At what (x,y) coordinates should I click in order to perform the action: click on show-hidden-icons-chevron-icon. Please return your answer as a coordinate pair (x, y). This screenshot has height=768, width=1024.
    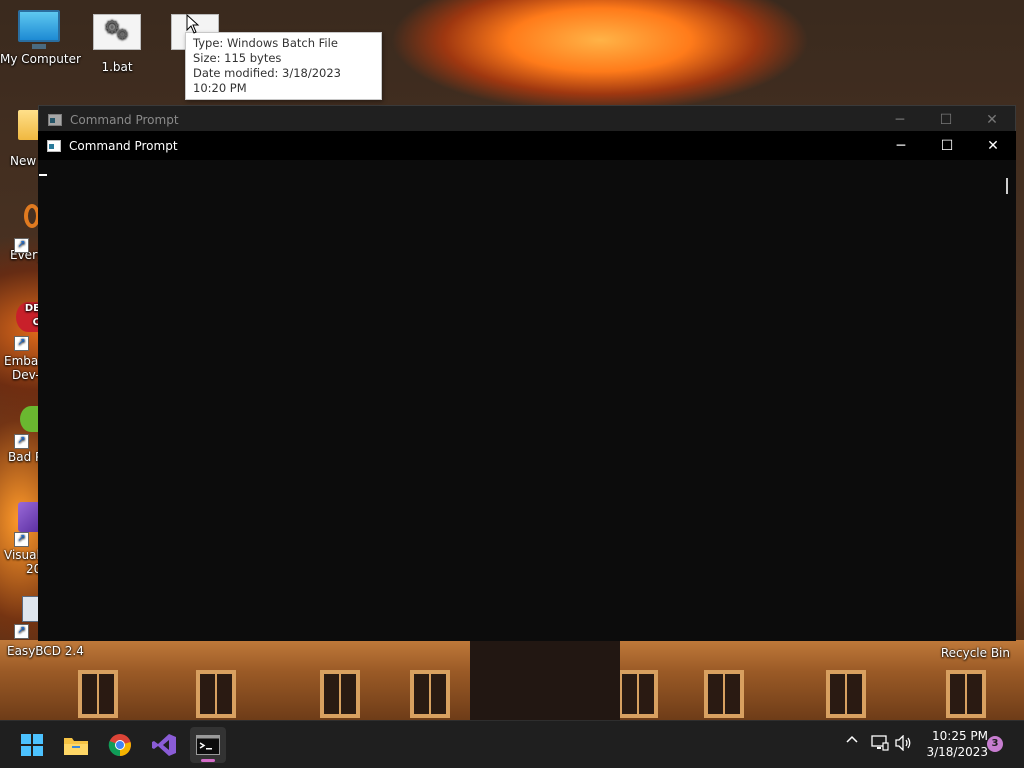
    Looking at the image, I should click on (852, 742).